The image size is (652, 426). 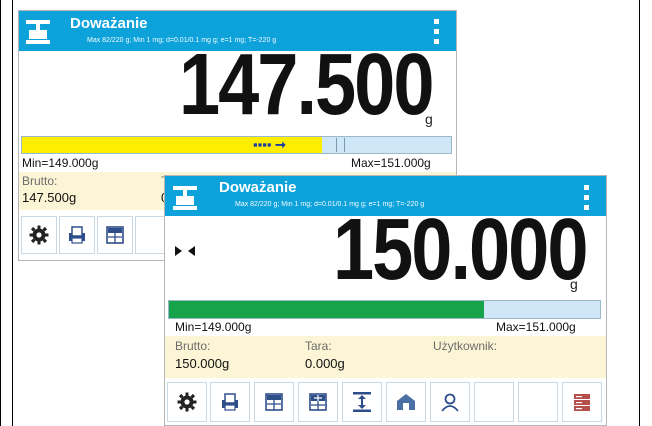 I want to click on tare-button, so click(x=362, y=402).